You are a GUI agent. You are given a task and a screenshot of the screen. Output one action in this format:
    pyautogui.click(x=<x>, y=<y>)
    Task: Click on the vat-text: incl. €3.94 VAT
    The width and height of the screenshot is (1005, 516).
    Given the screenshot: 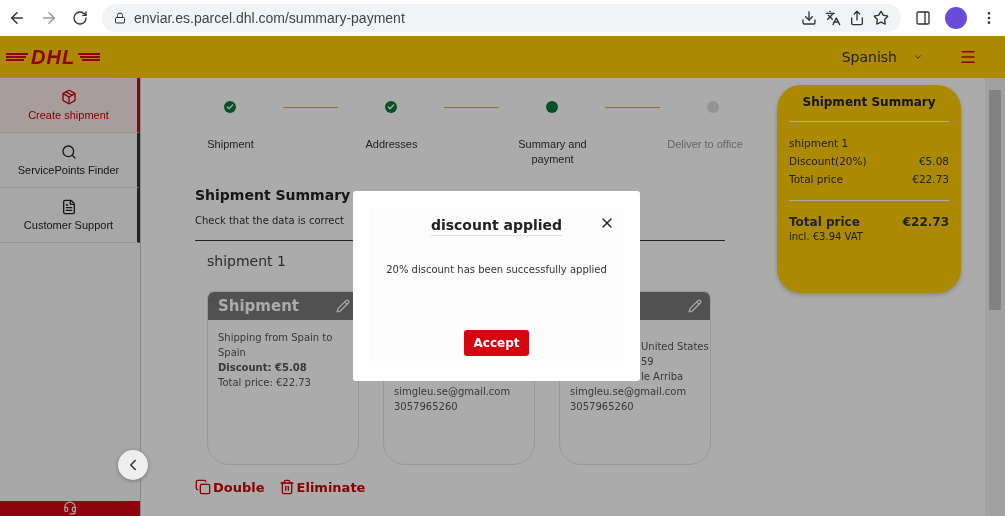 What is the action you would take?
    pyautogui.click(x=826, y=236)
    